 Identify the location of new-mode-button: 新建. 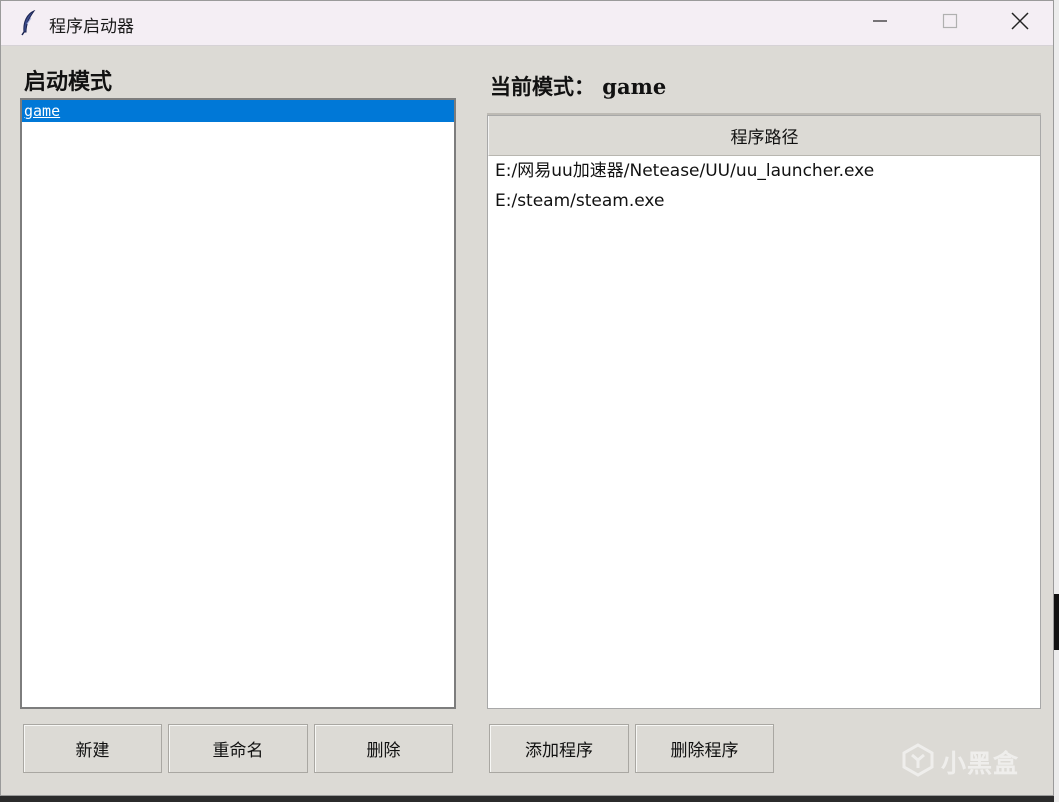
(92, 748).